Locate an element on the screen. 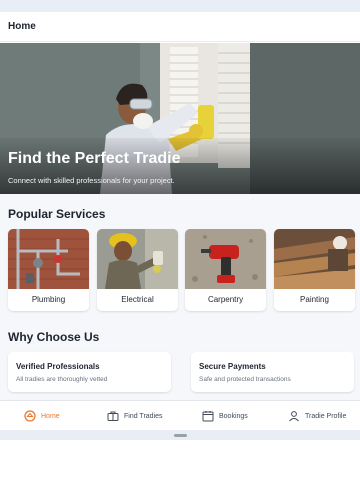  service-label: Electrical is located at coordinates (137, 299).